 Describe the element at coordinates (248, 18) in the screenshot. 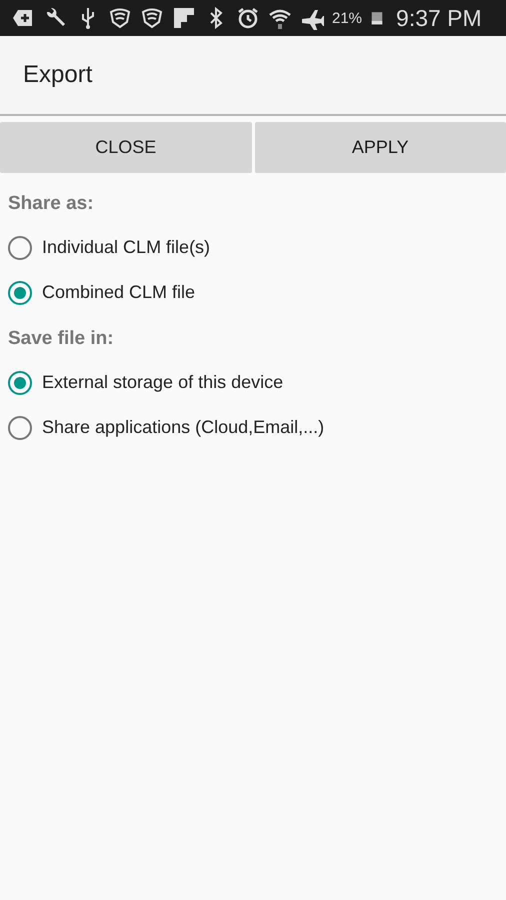

I see `alarm-icon` at that location.